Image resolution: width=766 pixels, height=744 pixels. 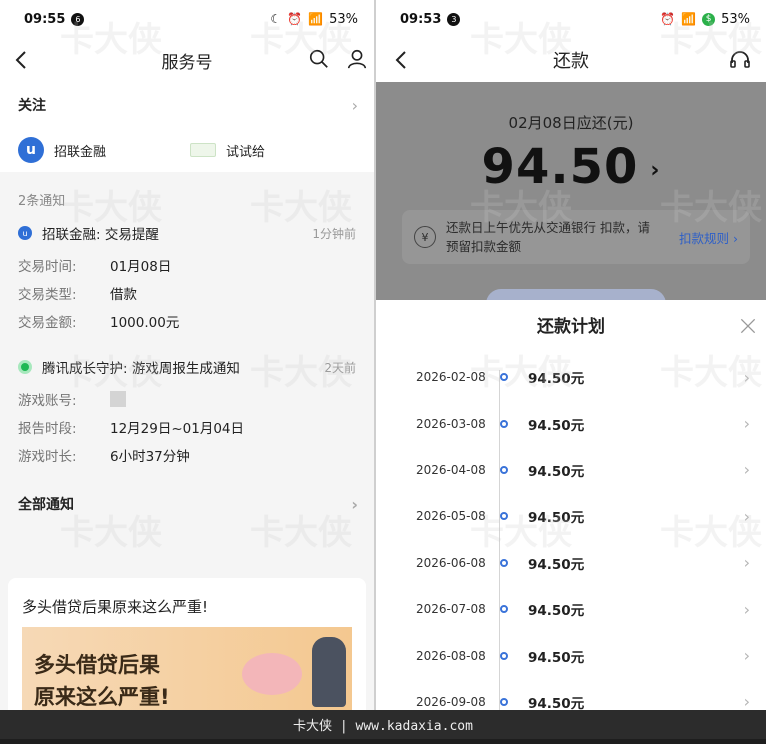 What do you see at coordinates (451, 562) in the screenshot?
I see `plan-date: 2026-06-08` at bounding box center [451, 562].